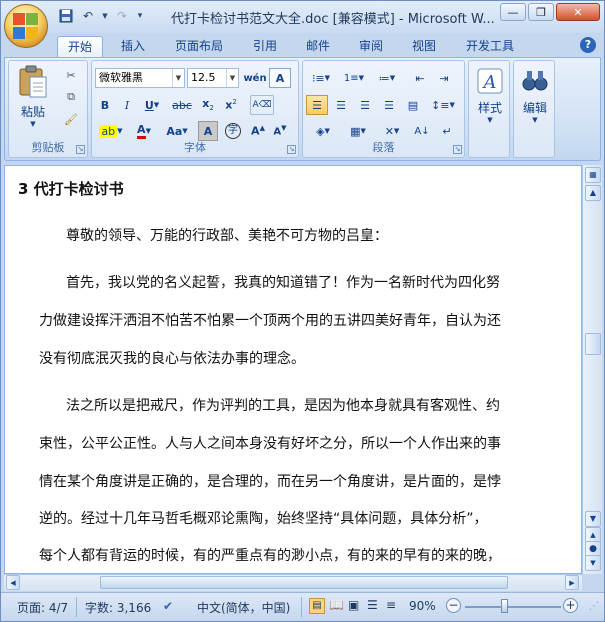 This screenshot has height=622, width=605. I want to click on undo-dropdown-icon: ▼, so click(105, 16).